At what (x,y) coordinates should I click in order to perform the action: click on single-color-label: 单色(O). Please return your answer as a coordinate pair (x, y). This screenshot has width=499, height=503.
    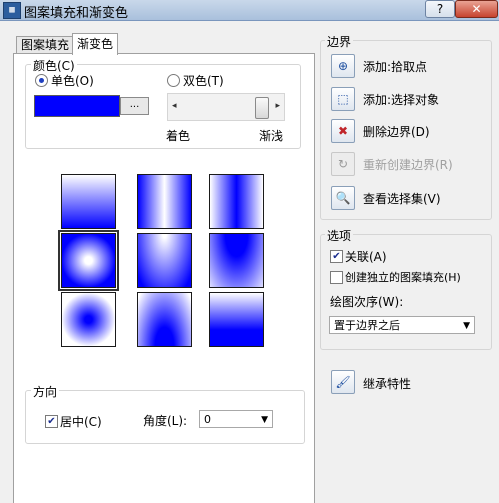
    Looking at the image, I should click on (72, 81).